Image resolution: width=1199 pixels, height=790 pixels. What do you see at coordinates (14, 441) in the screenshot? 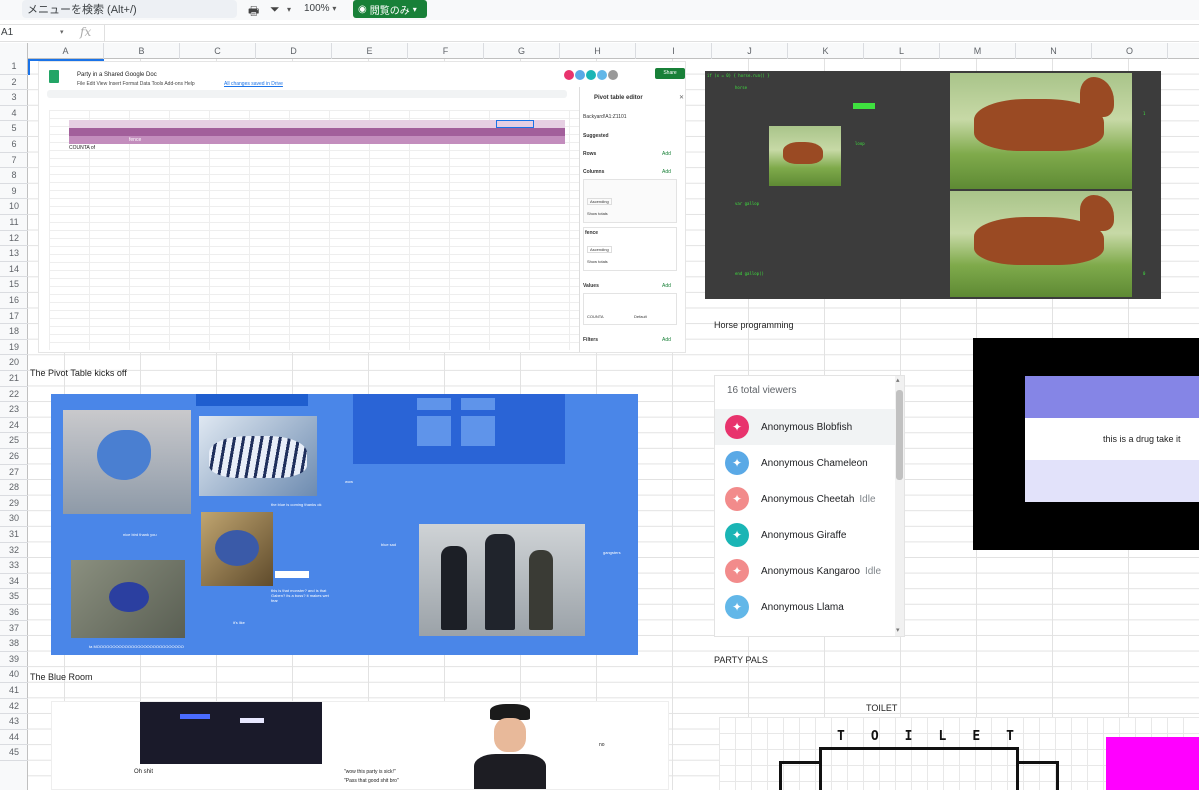
I see `row-header-25: 25` at bounding box center [14, 441].